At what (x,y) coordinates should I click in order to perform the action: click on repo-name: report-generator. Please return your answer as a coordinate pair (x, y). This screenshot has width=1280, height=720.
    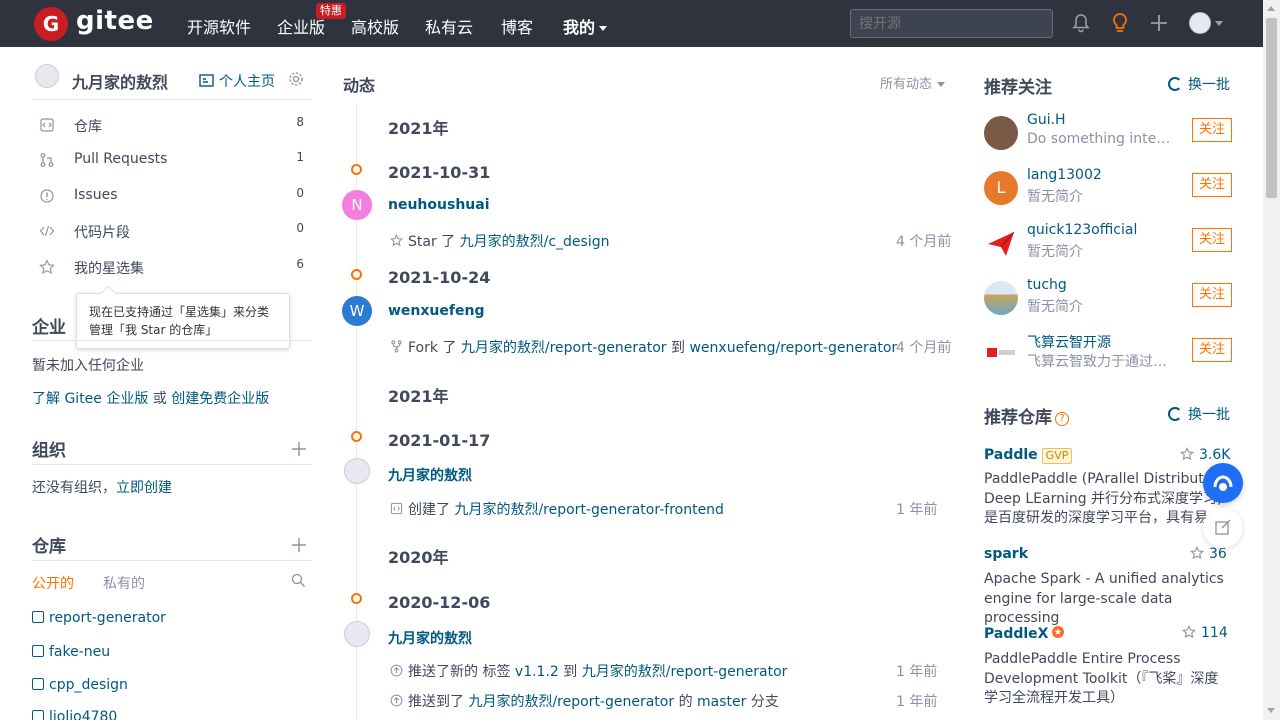
    Looking at the image, I should click on (107, 618).